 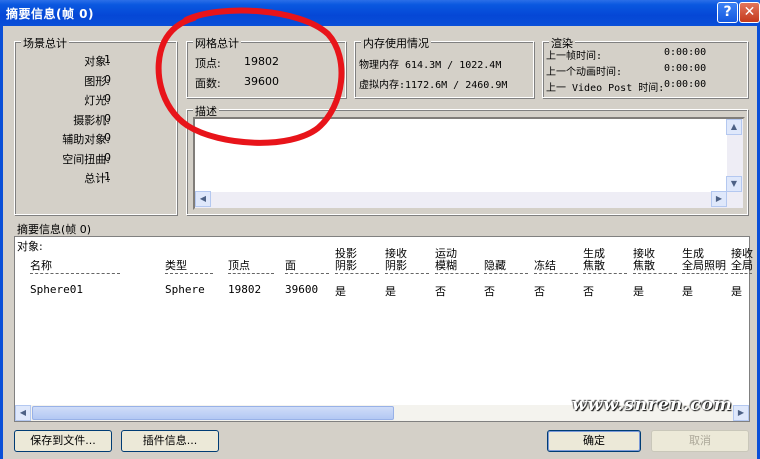 I want to click on description-hscroll: ◀ ▶, so click(x=469, y=199).